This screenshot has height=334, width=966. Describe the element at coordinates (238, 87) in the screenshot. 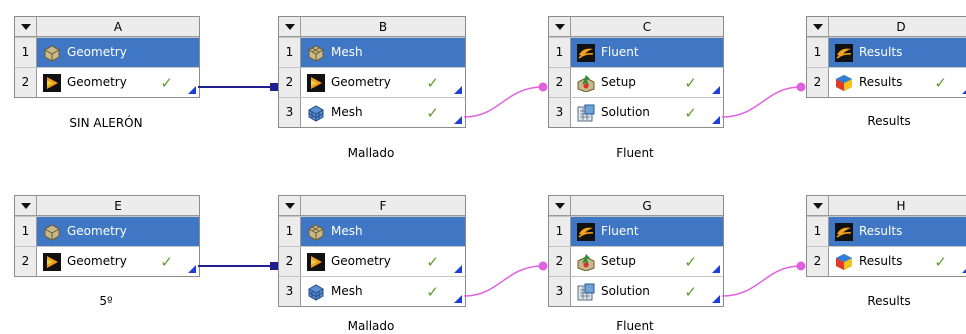

I see `geometry-link-A-B` at that location.